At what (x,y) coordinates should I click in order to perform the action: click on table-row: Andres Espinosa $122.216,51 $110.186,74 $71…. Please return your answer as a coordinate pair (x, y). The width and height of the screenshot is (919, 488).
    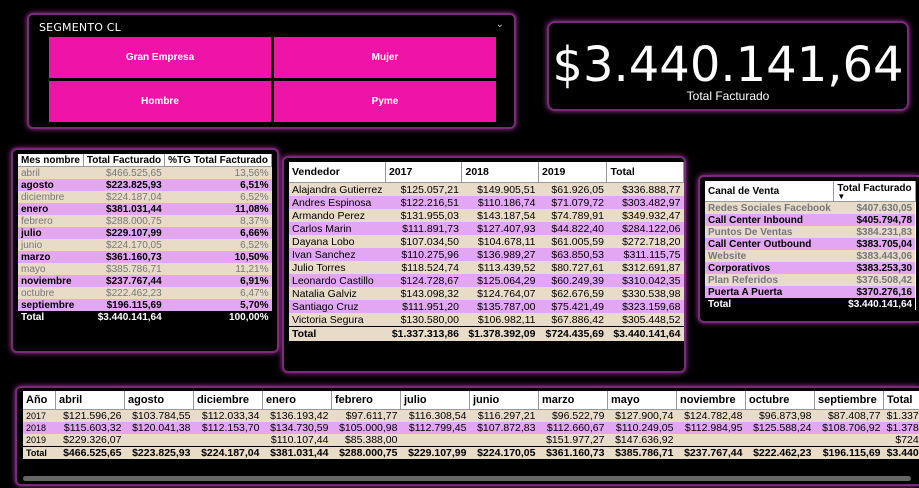
    Looking at the image, I should click on (486, 202).